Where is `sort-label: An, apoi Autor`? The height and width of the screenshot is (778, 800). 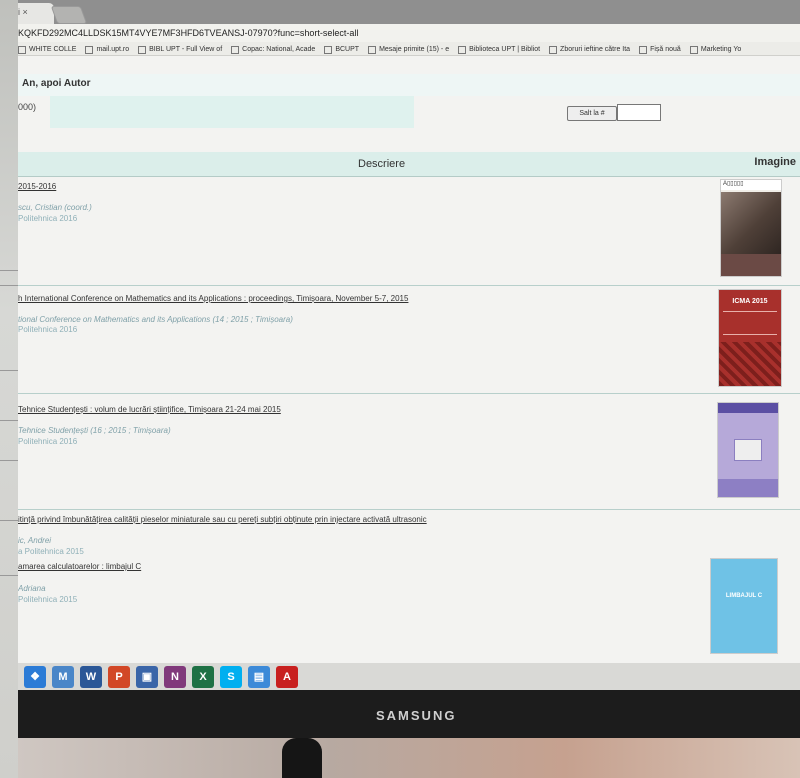 sort-label: An, apoi Autor is located at coordinates (56, 83).